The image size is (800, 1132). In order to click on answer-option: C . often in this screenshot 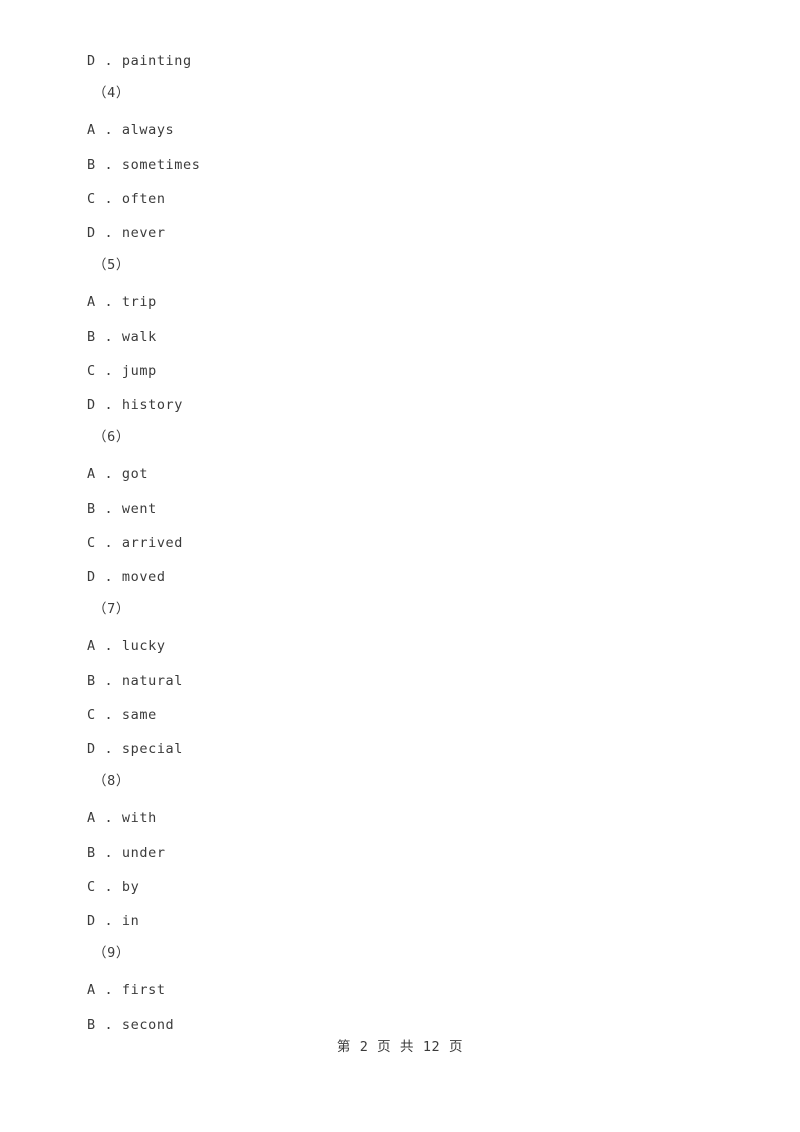, I will do `click(126, 199)`.